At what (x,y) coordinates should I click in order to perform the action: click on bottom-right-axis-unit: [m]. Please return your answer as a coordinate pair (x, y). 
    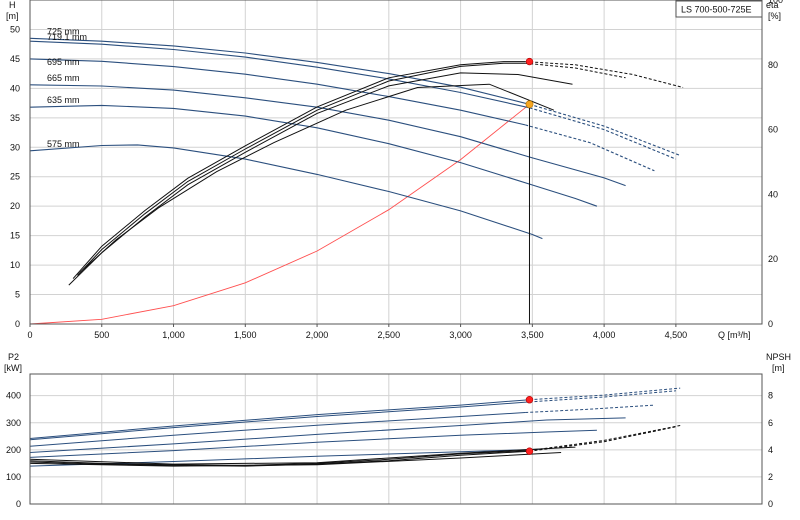
    Looking at the image, I should click on (778, 368).